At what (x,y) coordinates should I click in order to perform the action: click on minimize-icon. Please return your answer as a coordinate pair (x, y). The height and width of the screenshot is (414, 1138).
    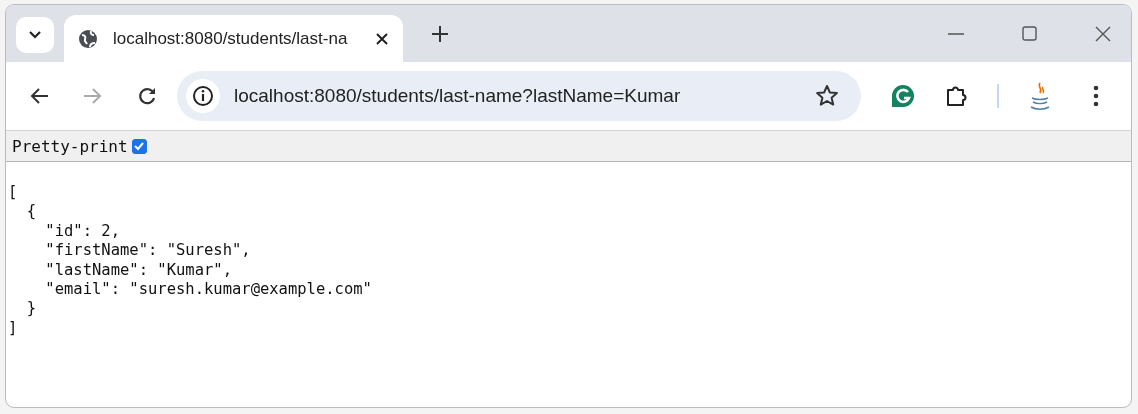
    Looking at the image, I should click on (956, 33).